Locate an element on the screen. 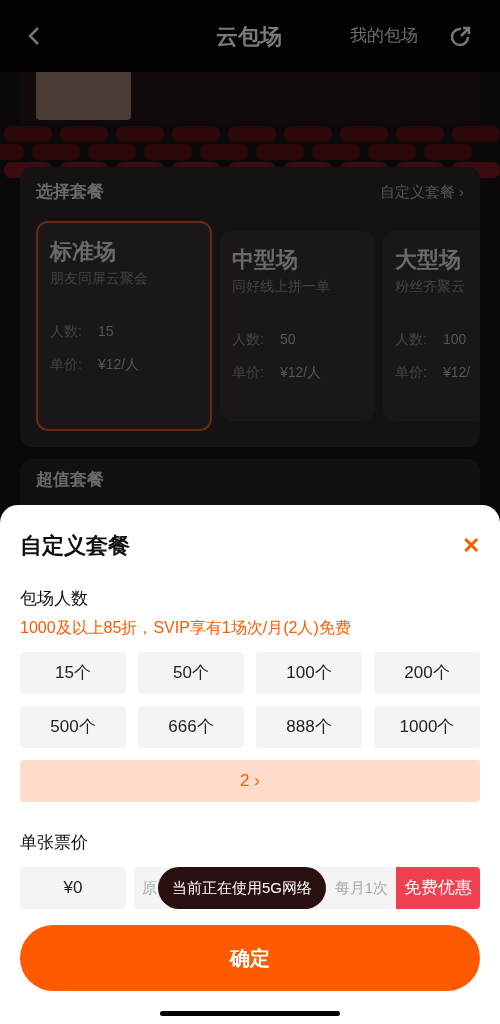 This screenshot has height=1024, width=500. price-value: ¥12/ is located at coordinates (456, 372).